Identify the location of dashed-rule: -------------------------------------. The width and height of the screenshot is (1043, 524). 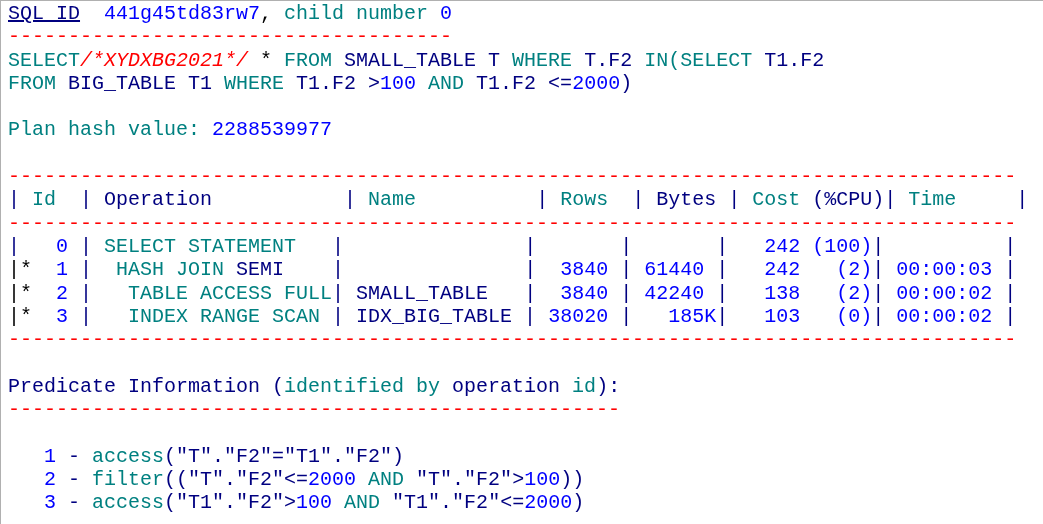
(230, 37).